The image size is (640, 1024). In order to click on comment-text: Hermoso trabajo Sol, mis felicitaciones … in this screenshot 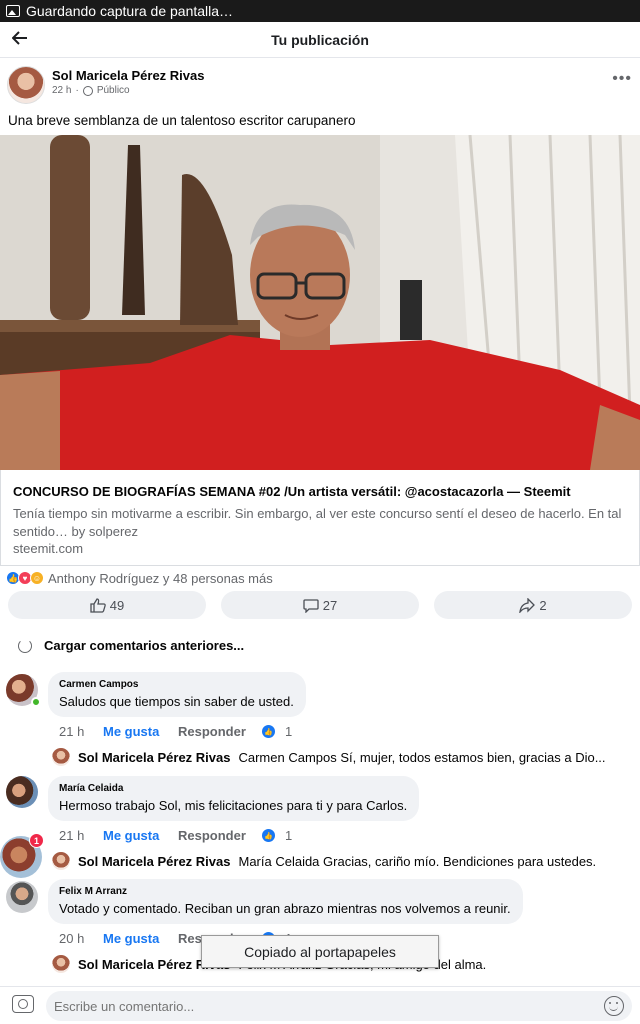, I will do `click(233, 805)`.